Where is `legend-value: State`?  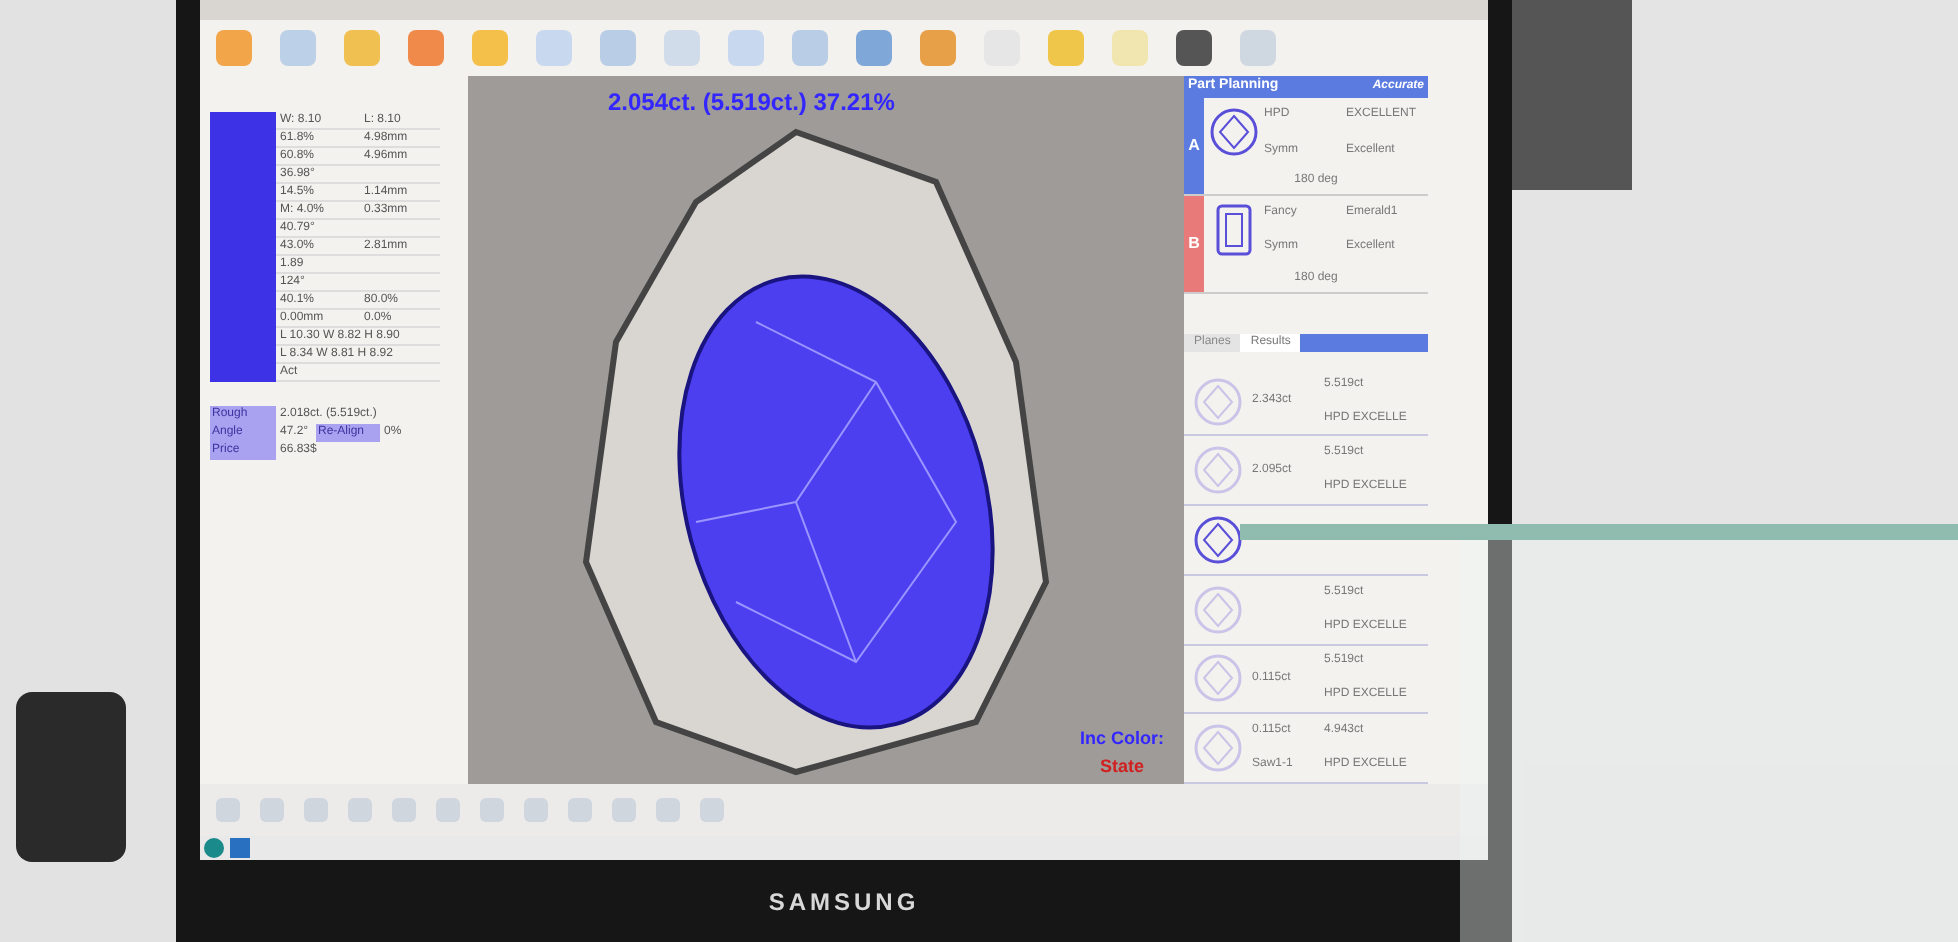
legend-value: State is located at coordinates (1121, 766).